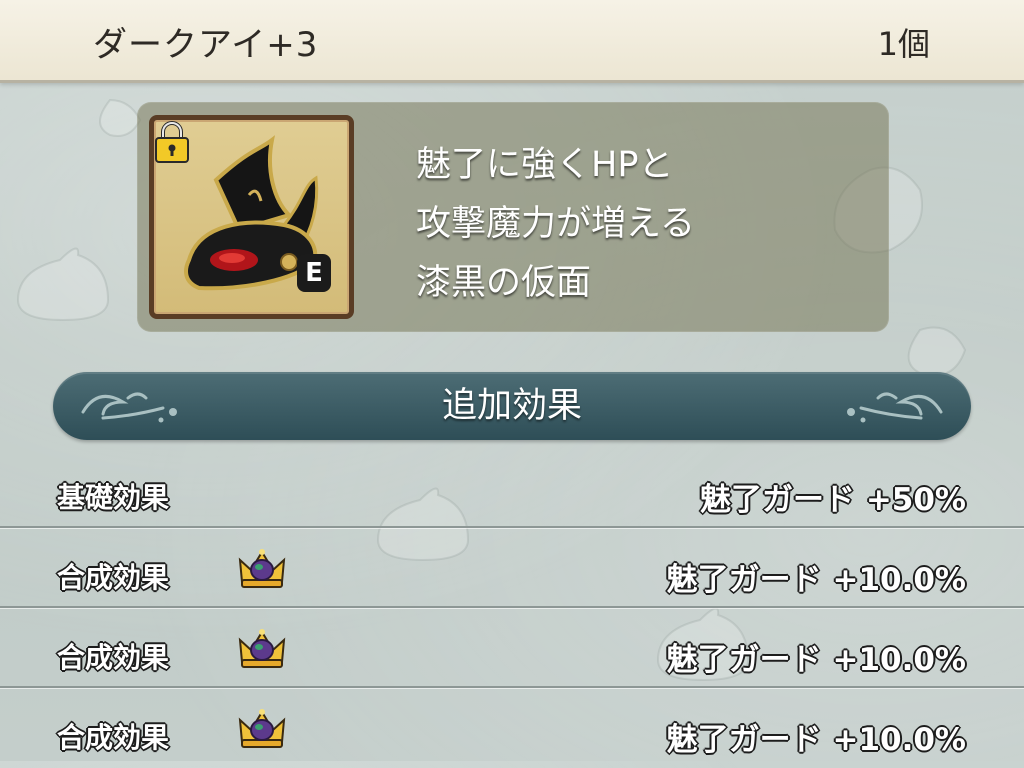 This screenshot has height=768, width=1024. I want to click on equipped-badge: E, so click(314, 273).